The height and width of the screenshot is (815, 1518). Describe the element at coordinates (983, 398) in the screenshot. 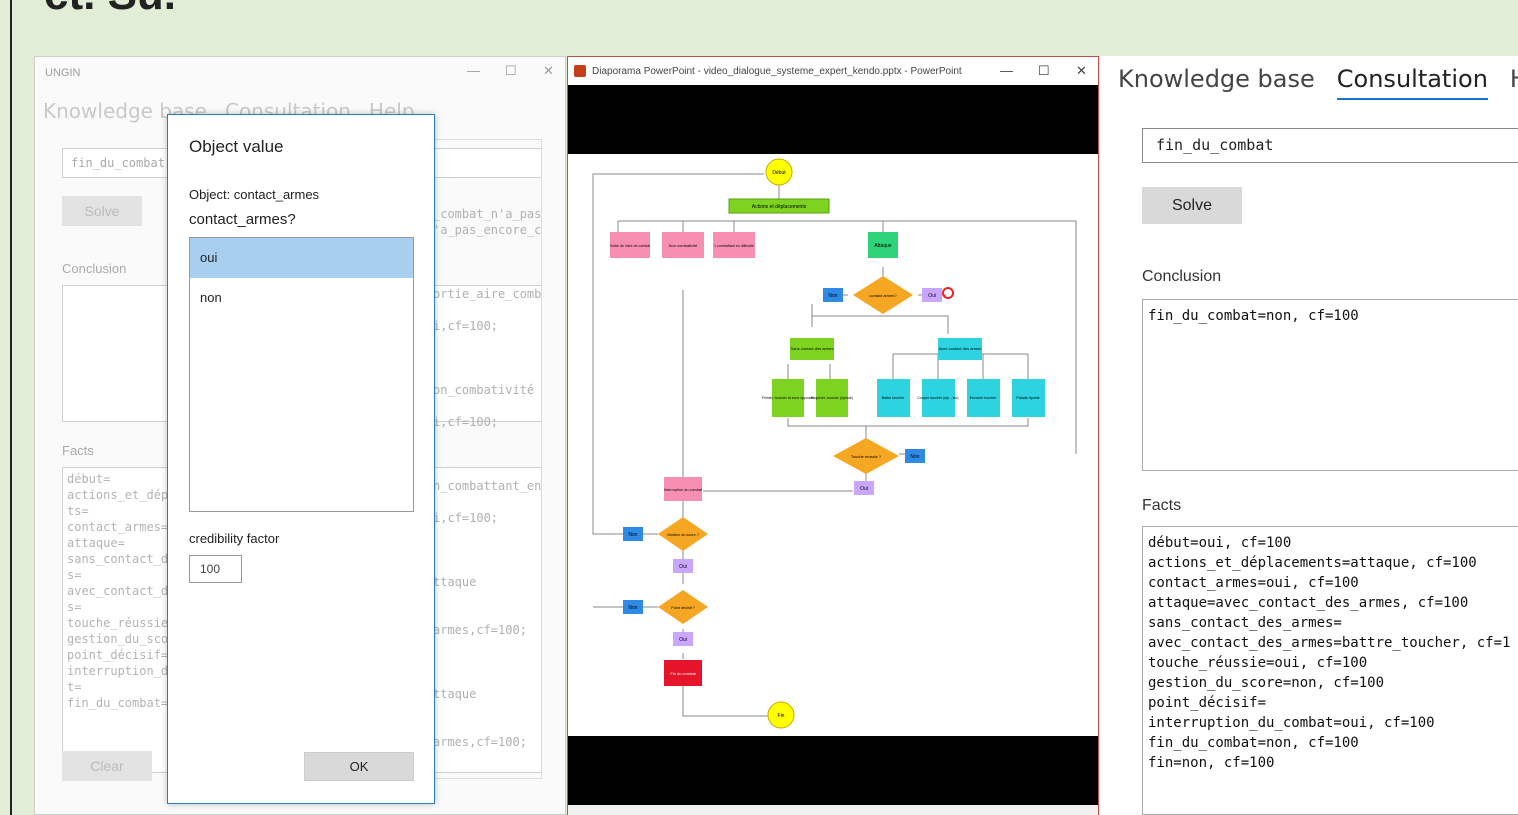

I see `flow-enrouler-label: Enrouler toucher` at that location.